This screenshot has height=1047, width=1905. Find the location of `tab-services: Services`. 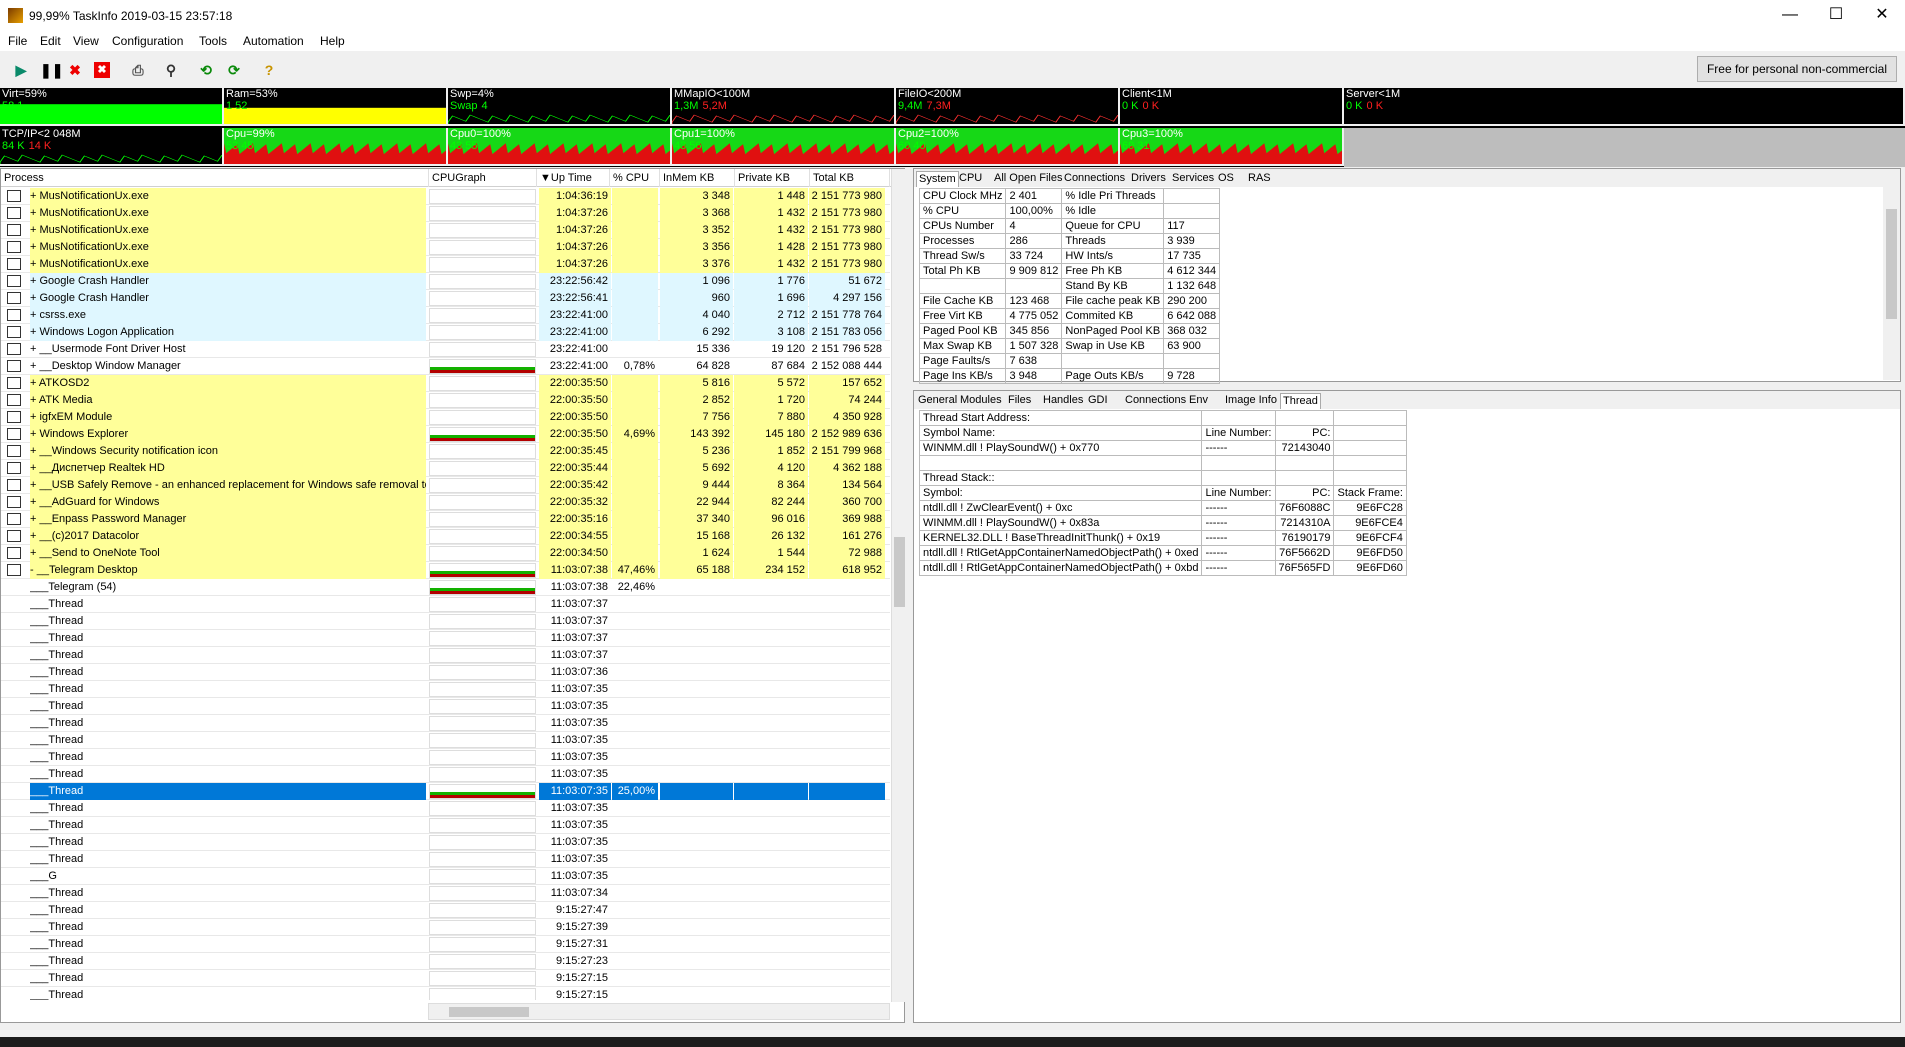

tab-services: Services is located at coordinates (1193, 179).